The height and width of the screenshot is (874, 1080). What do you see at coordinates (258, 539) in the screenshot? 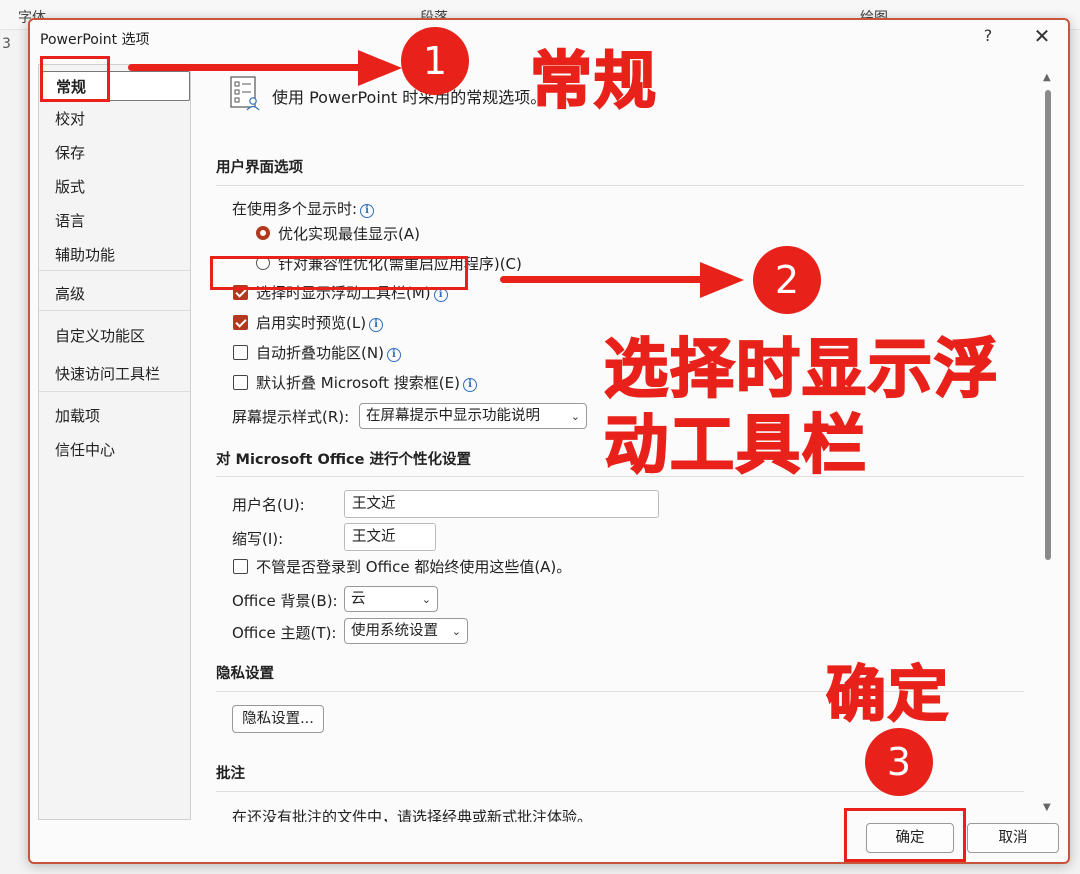
I see `initials-label: 缩写(I):` at bounding box center [258, 539].